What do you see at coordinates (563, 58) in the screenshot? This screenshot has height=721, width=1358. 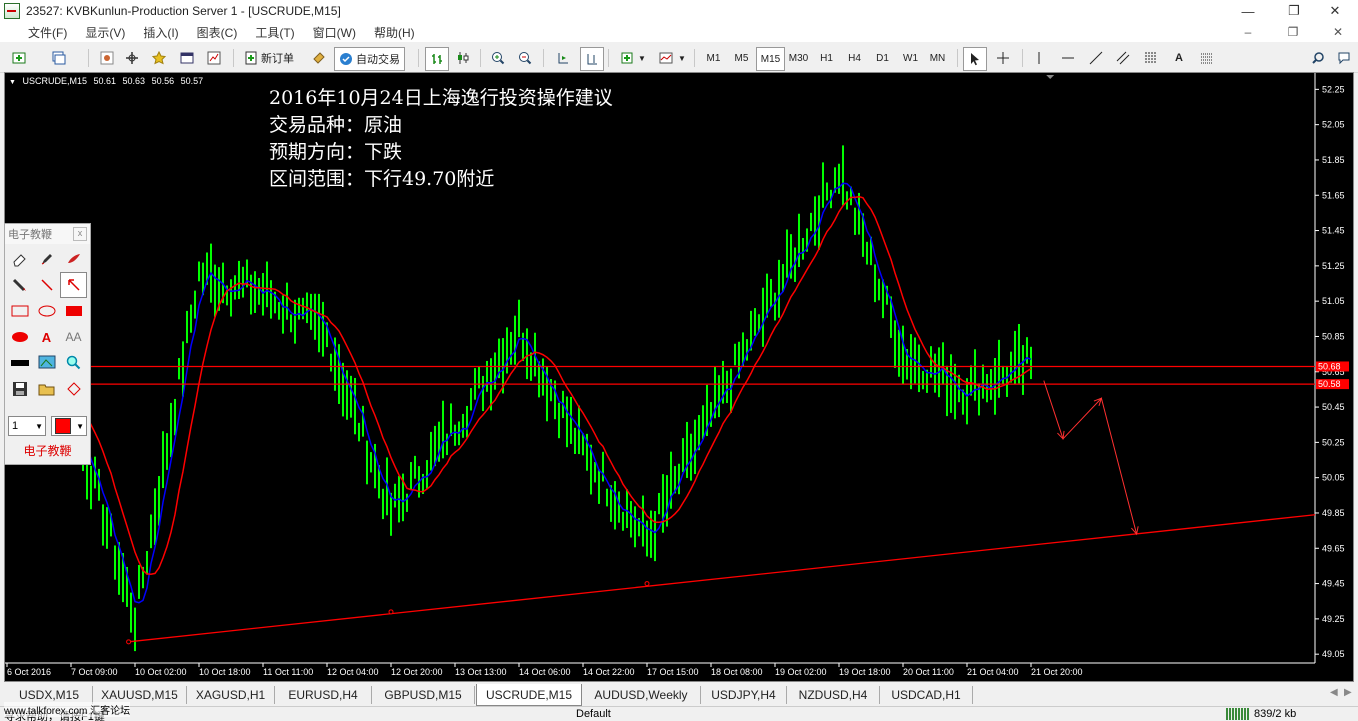 I see `autoscroll-icon` at bounding box center [563, 58].